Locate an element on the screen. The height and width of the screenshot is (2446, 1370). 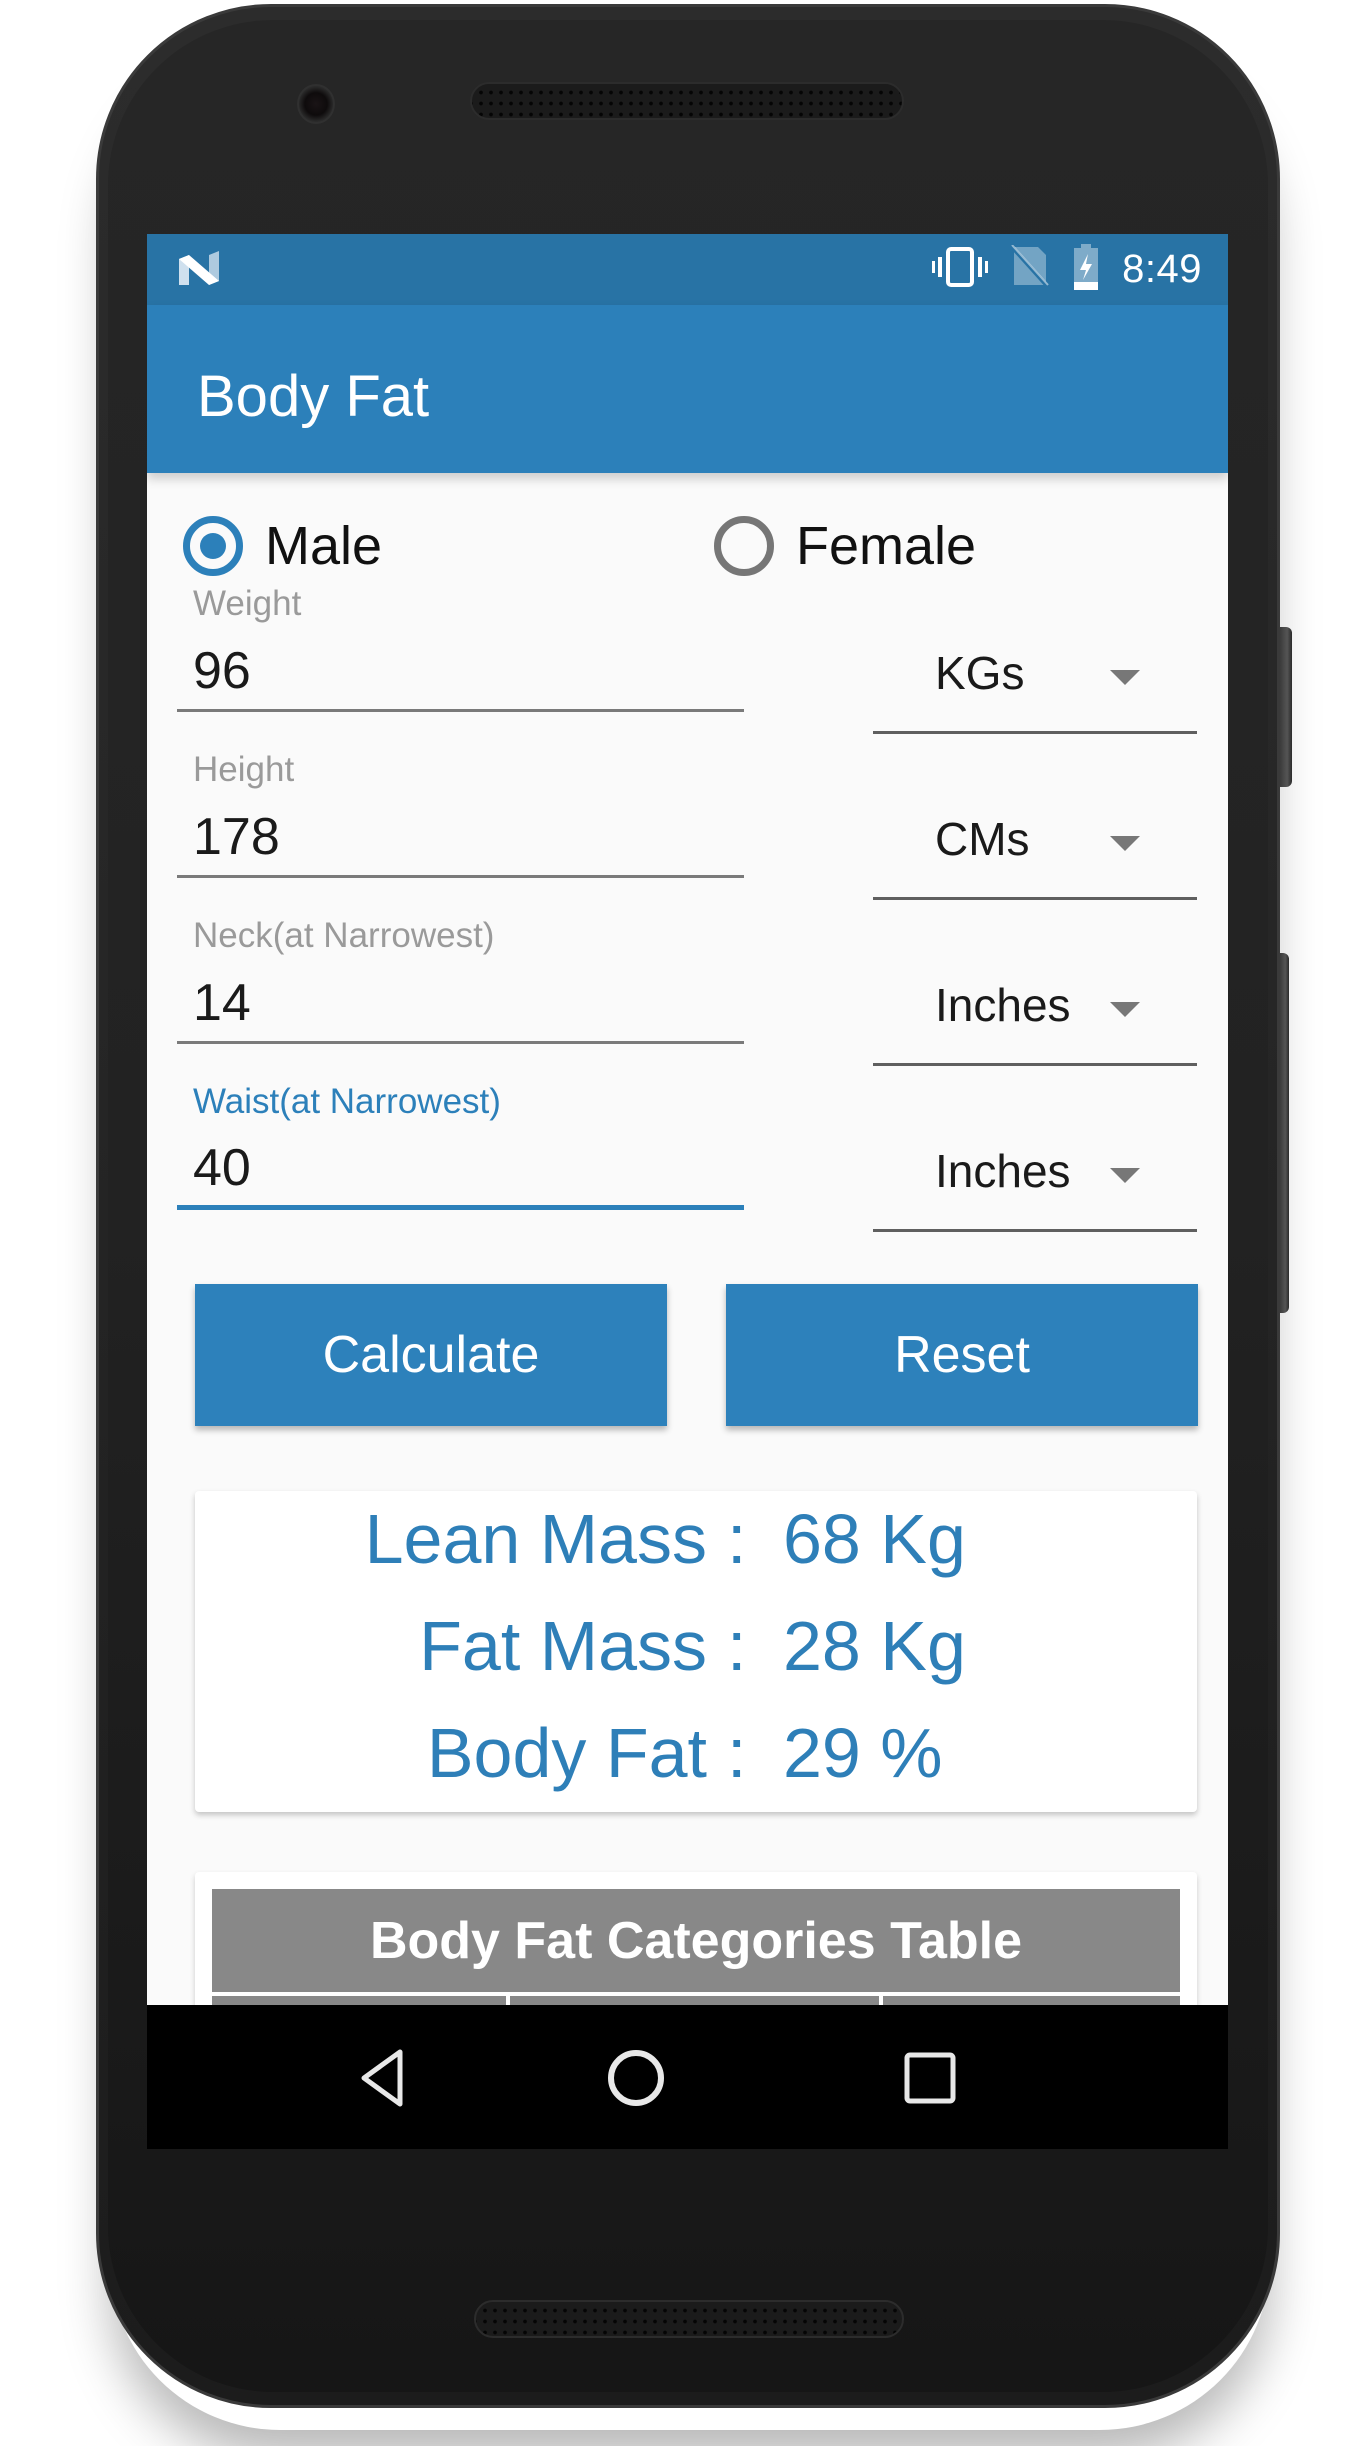
radio-female: Female is located at coordinates (845, 546).